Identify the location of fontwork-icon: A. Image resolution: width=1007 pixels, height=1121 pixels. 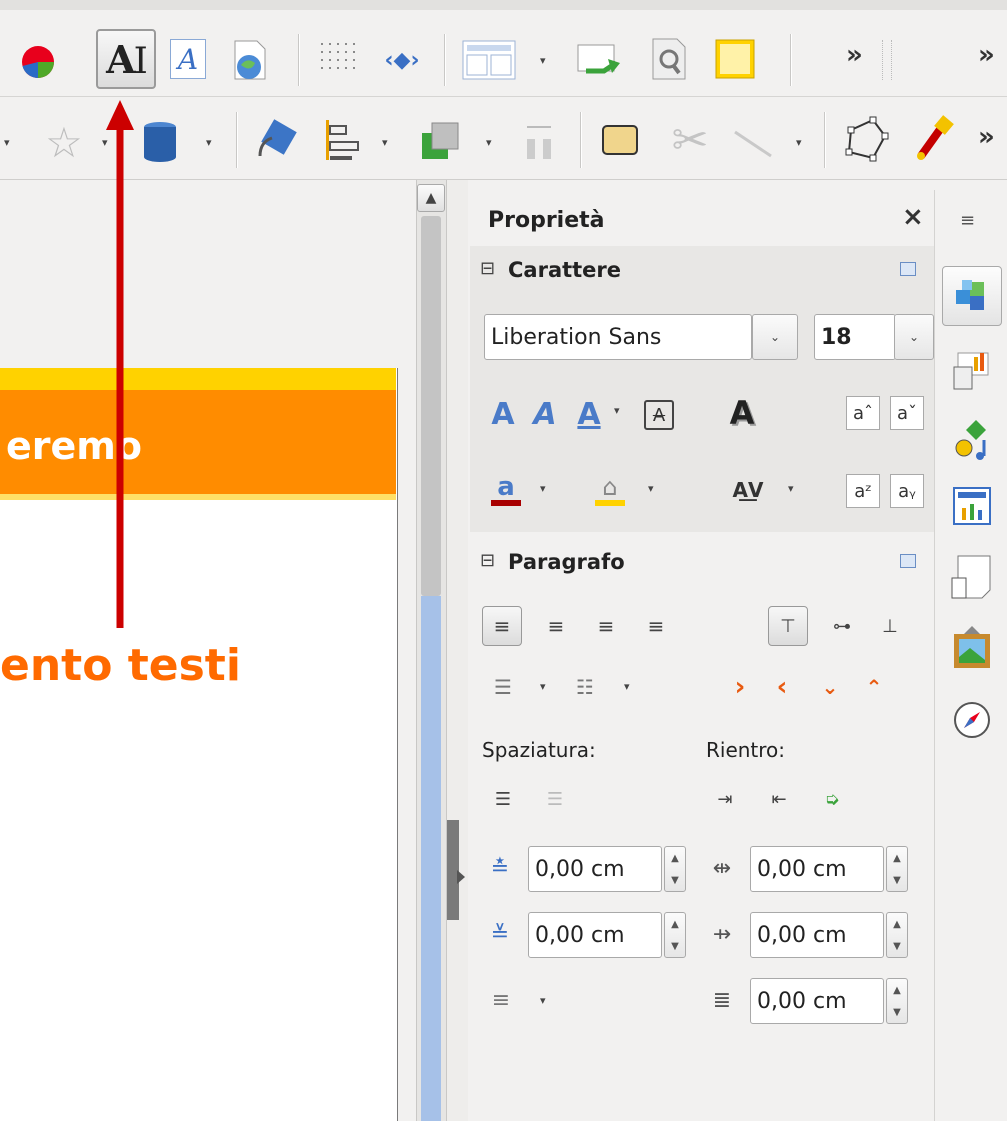
(188, 59).